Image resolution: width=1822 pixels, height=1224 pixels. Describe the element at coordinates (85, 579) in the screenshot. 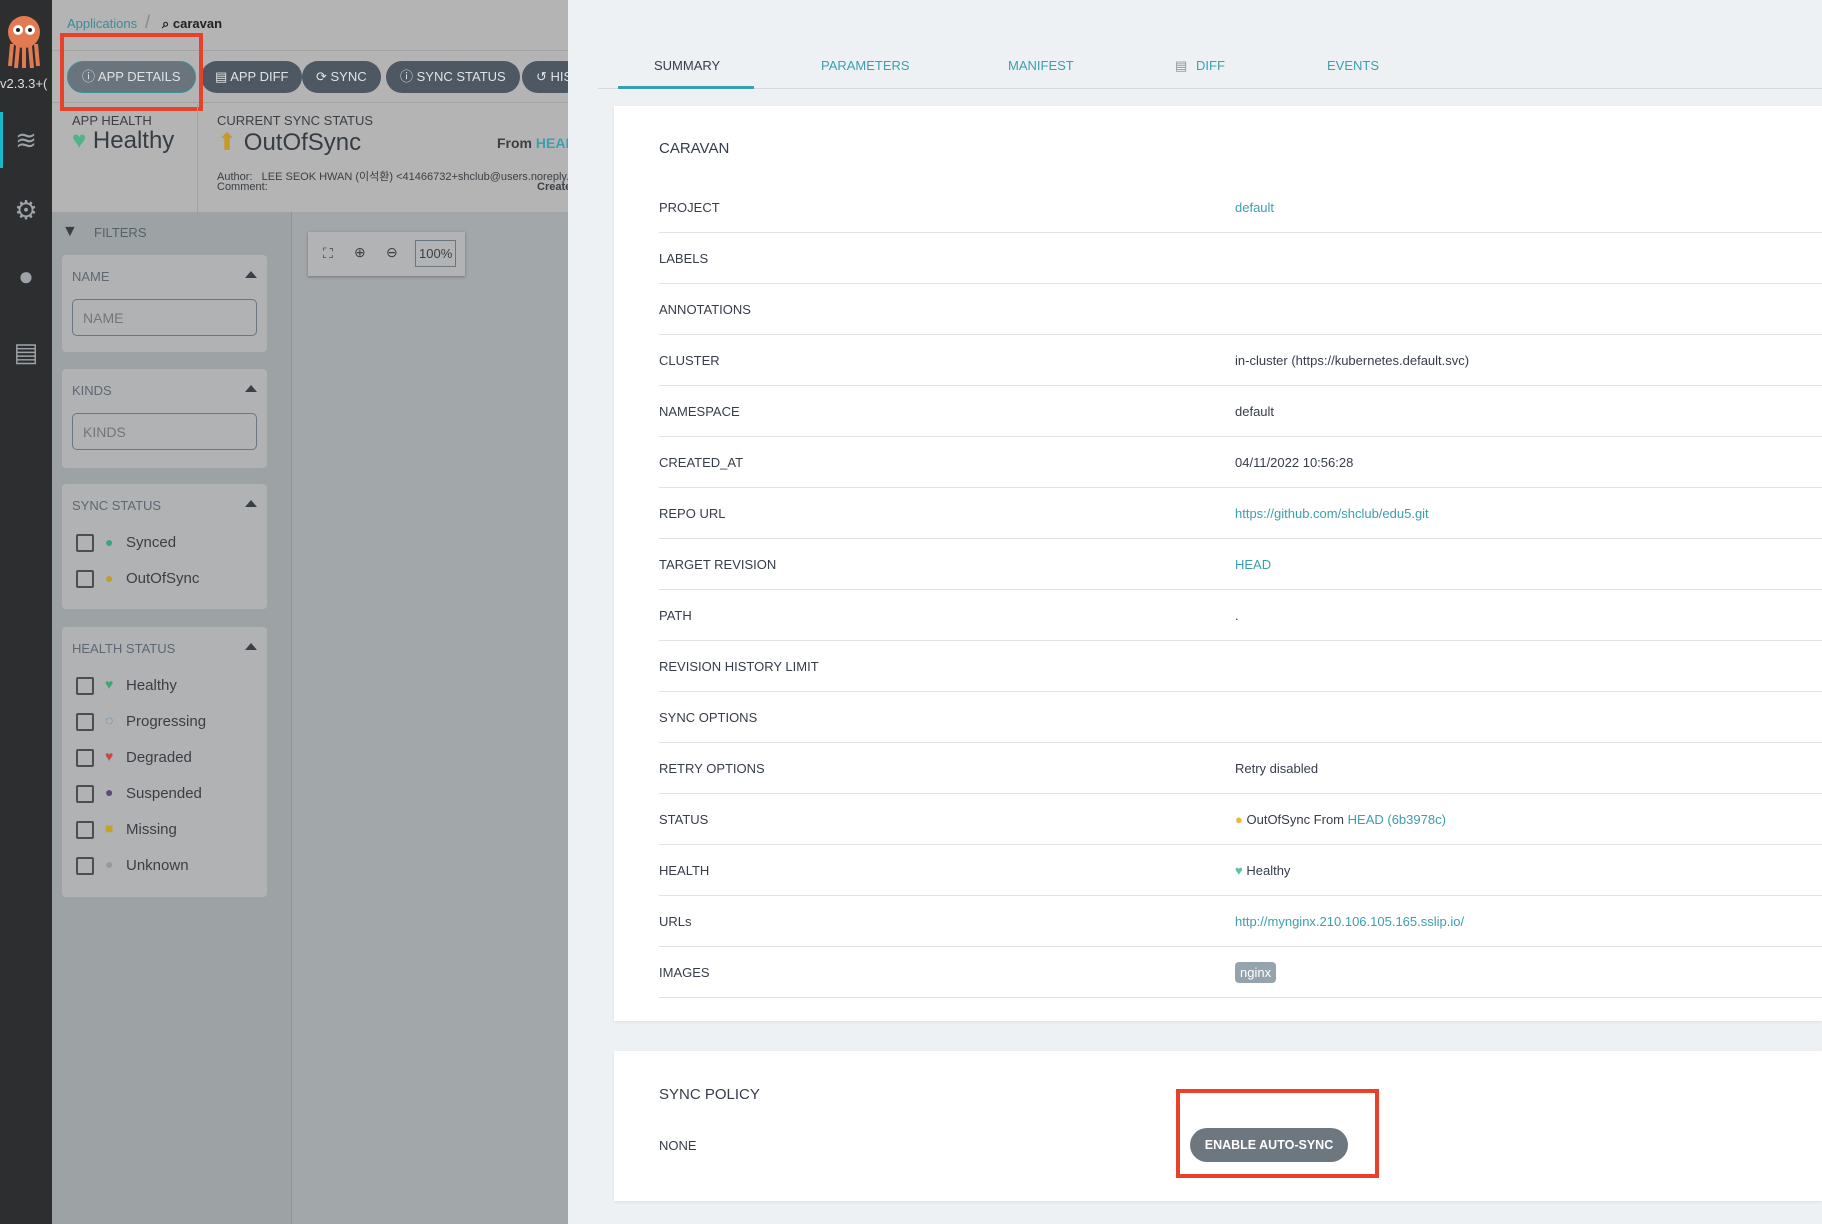

I see `outofsync-checkbox` at that location.